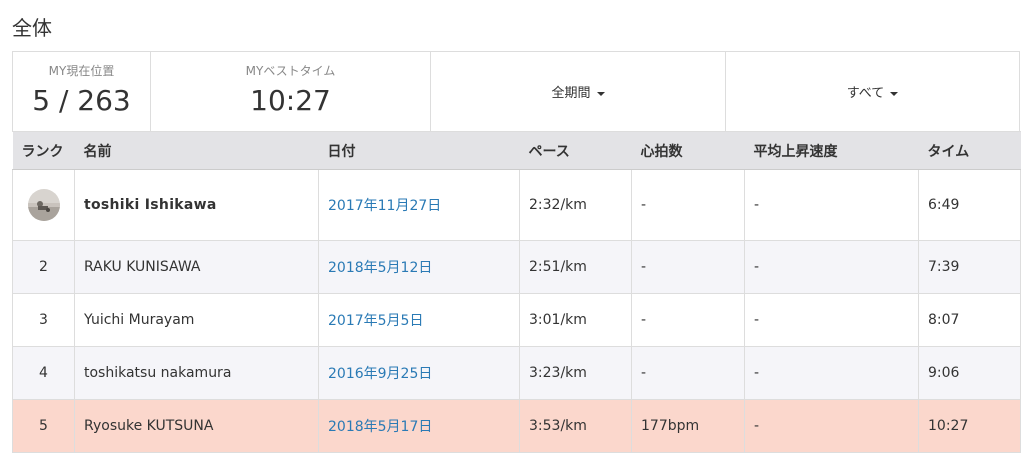 The image size is (1029, 458). I want to click on column-header-pace: ペース, so click(575, 150).